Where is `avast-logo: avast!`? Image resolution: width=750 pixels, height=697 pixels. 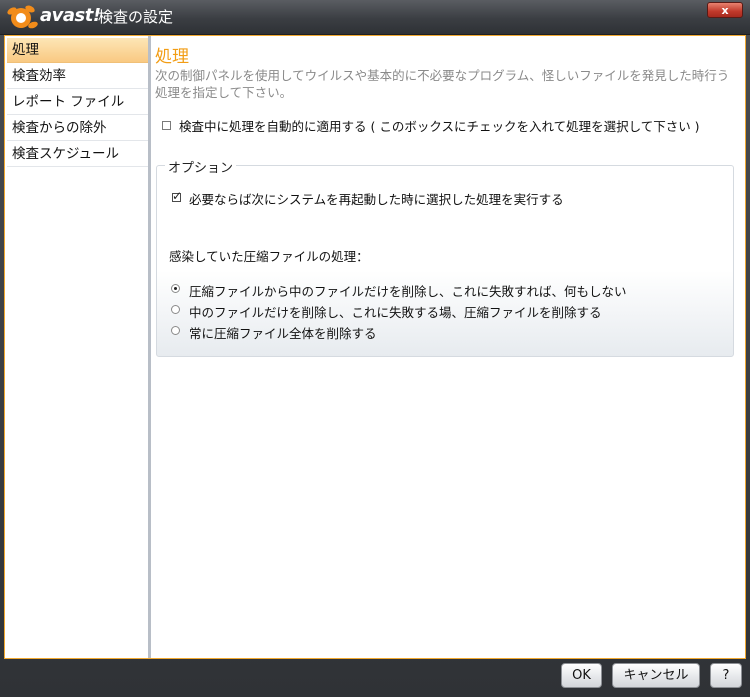
avast-logo: avast! is located at coordinates (53, 17).